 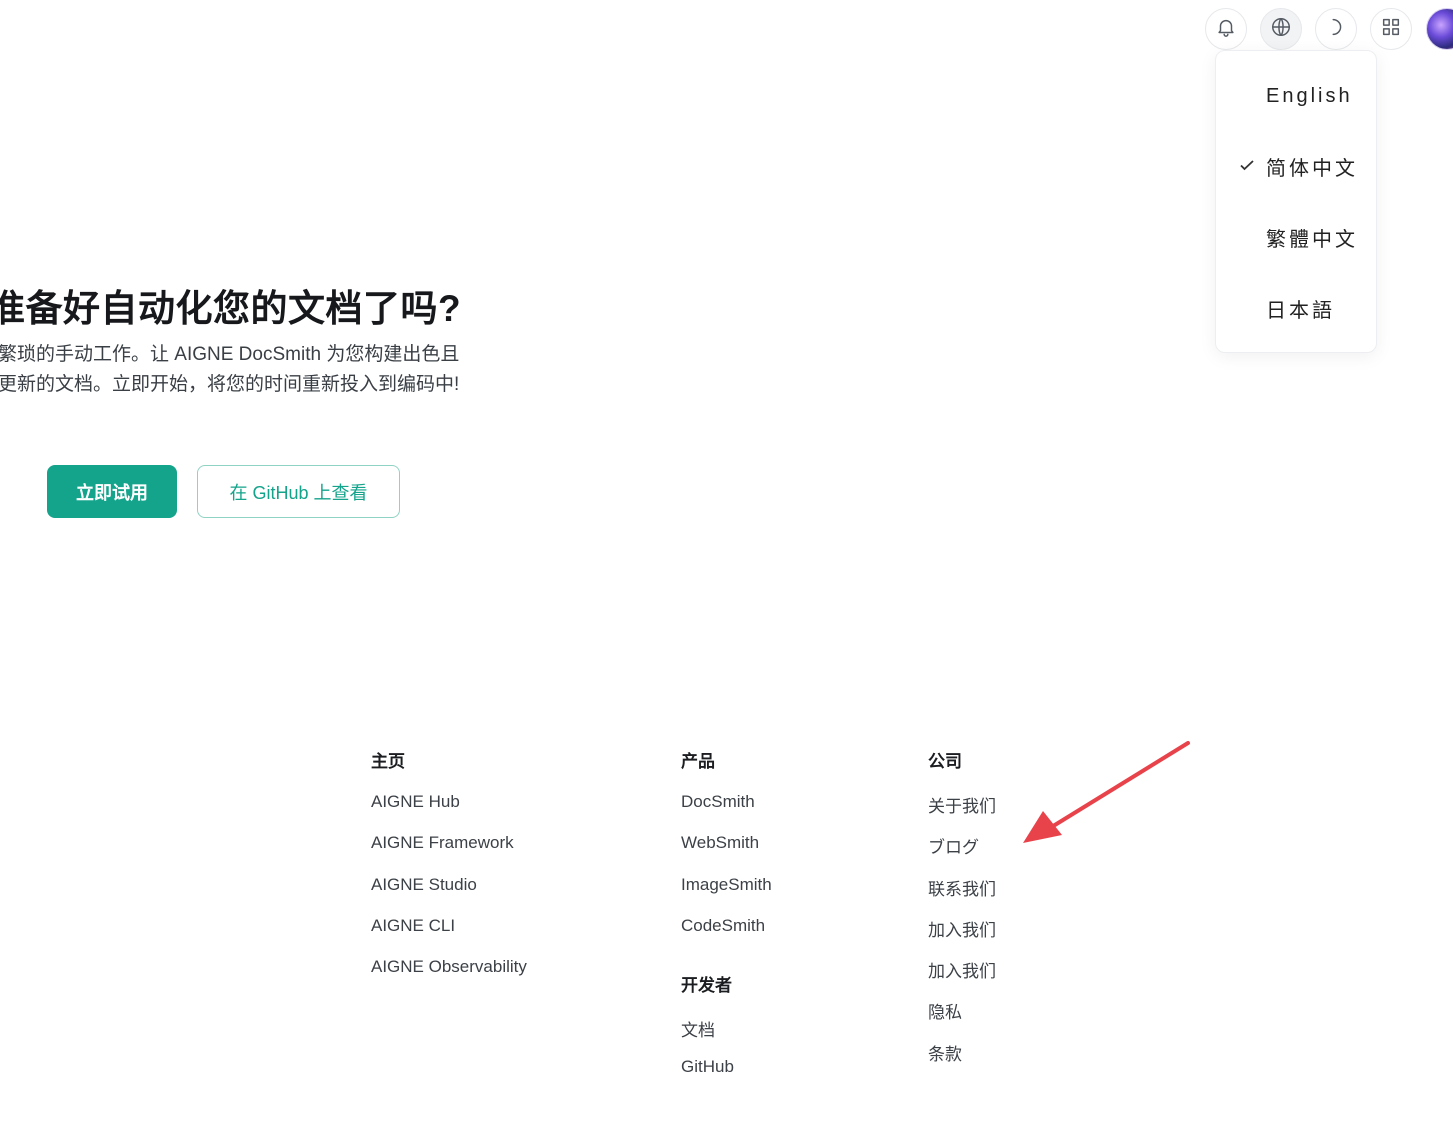 I want to click on theme-toggle-button, so click(x=1336, y=29).